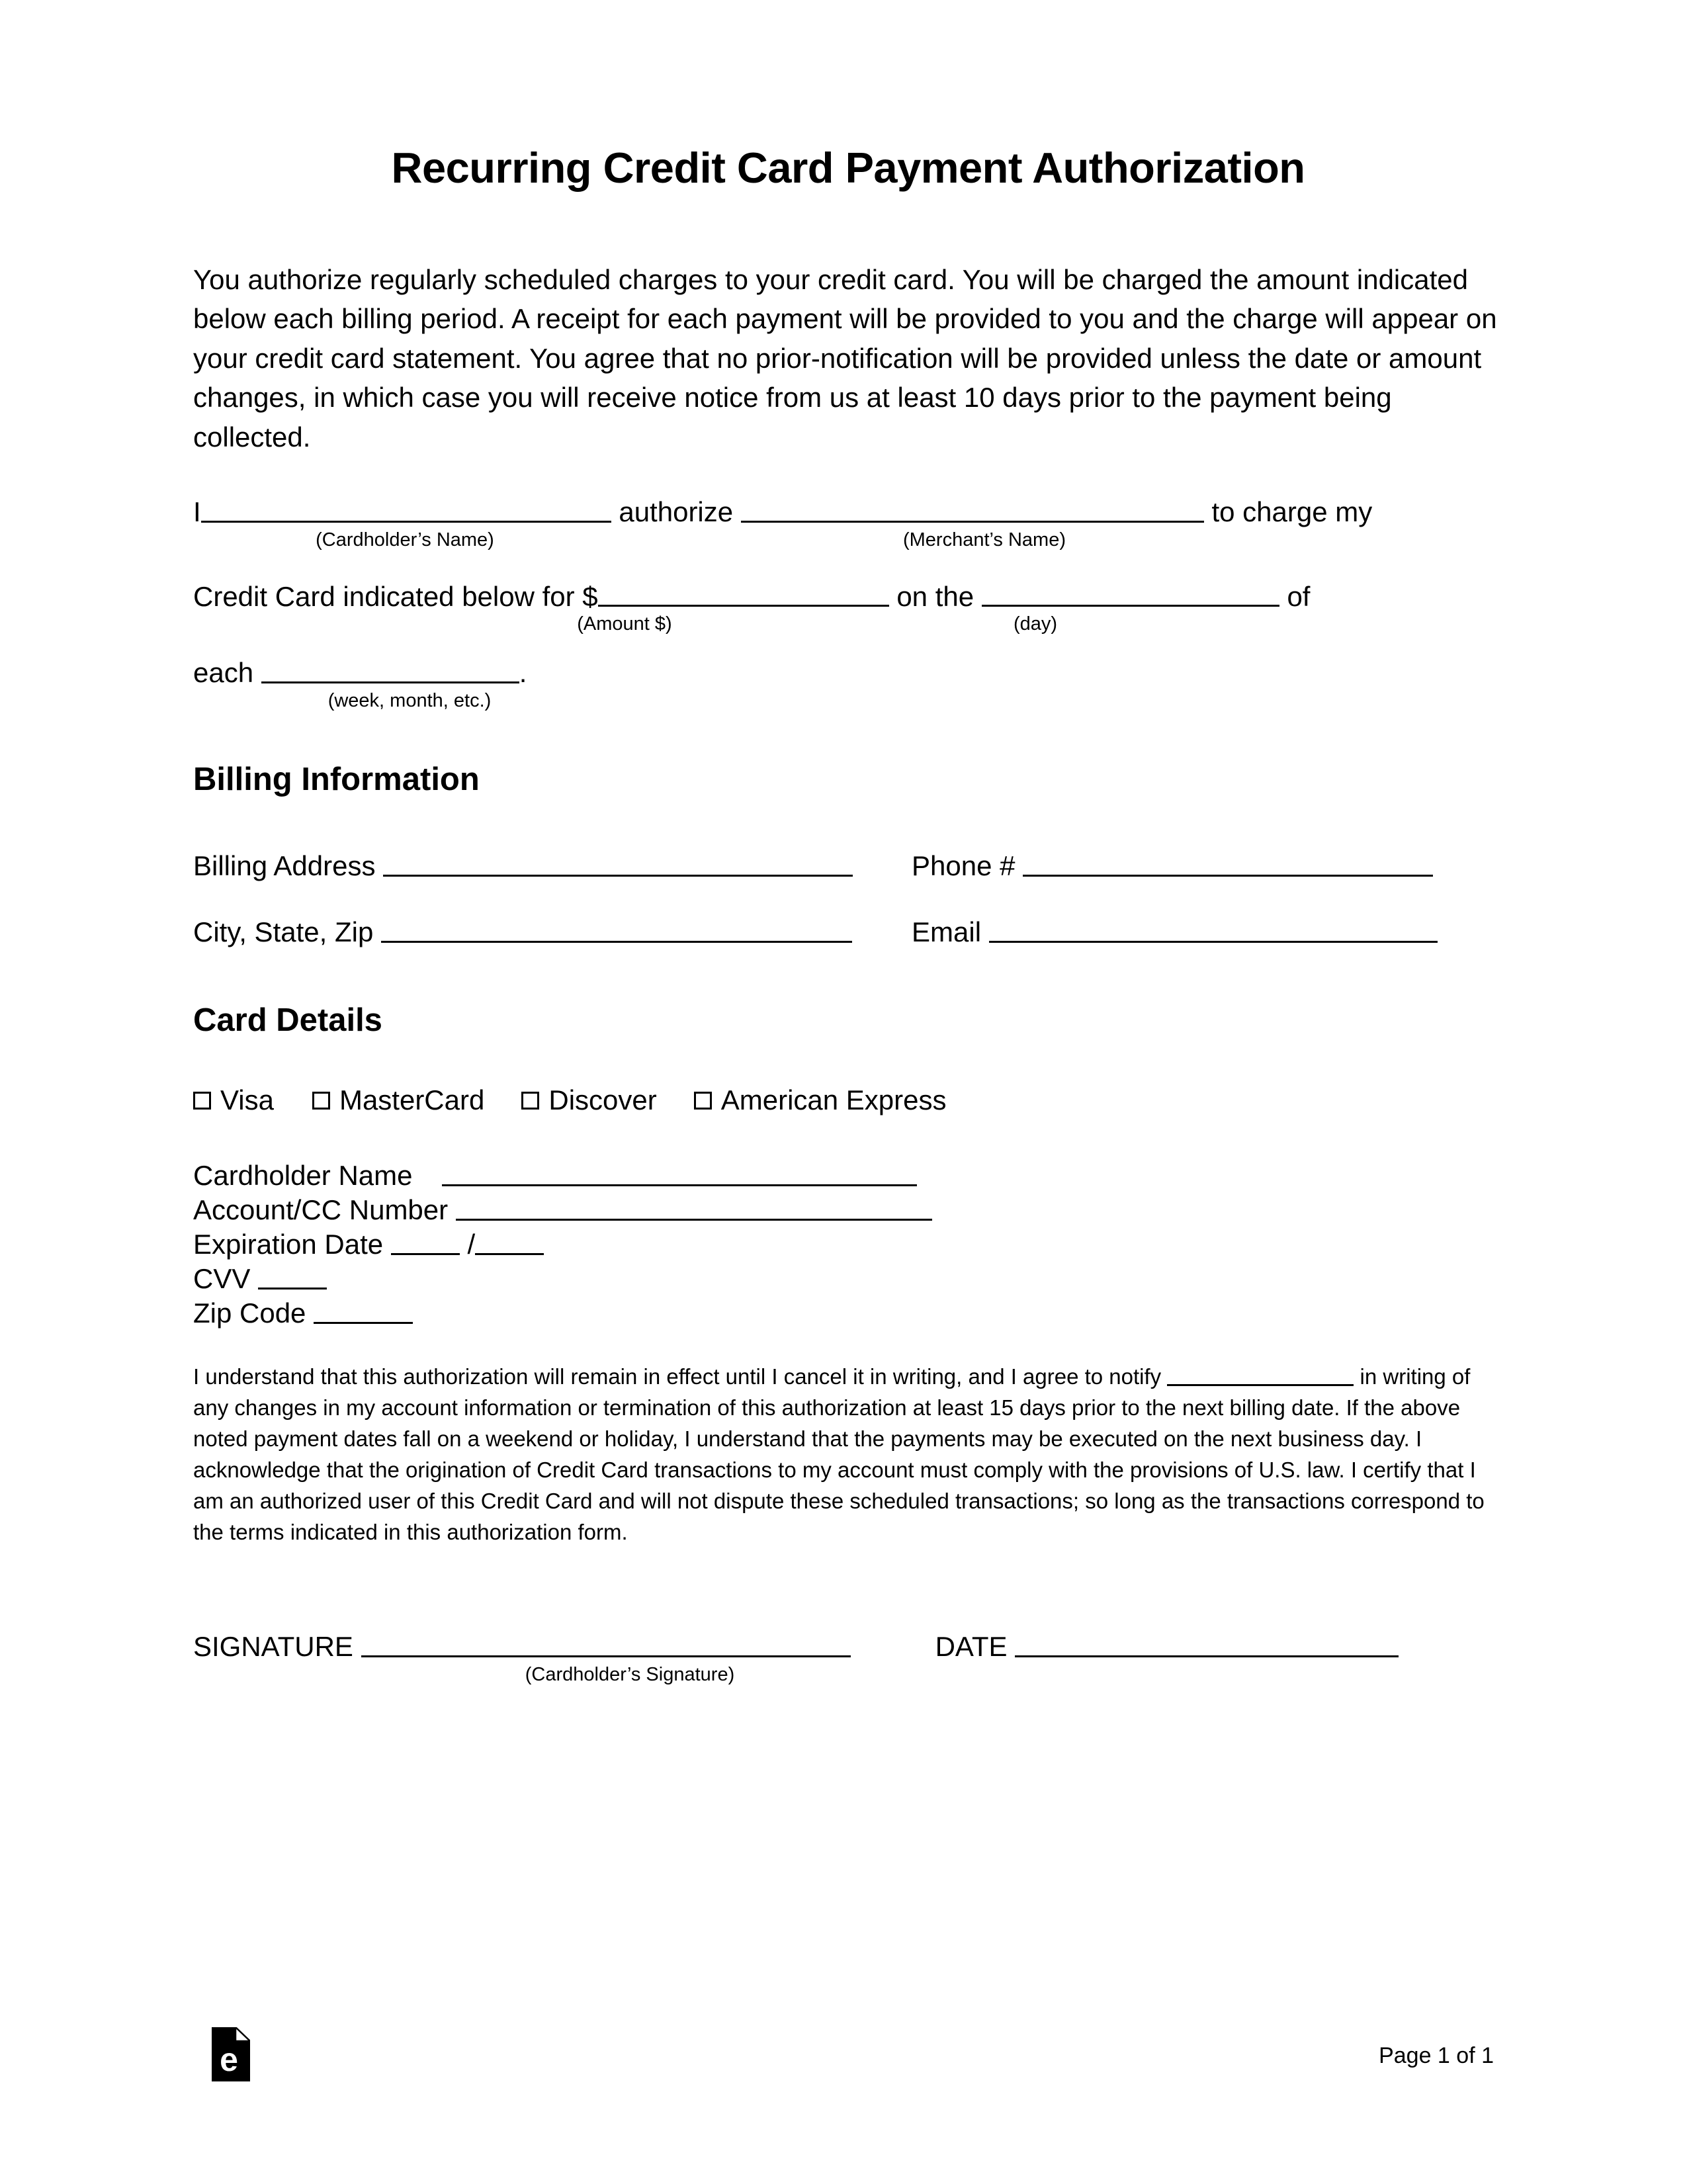  What do you see at coordinates (224, 673) in the screenshot?
I see `auth-line3-prefix: each` at bounding box center [224, 673].